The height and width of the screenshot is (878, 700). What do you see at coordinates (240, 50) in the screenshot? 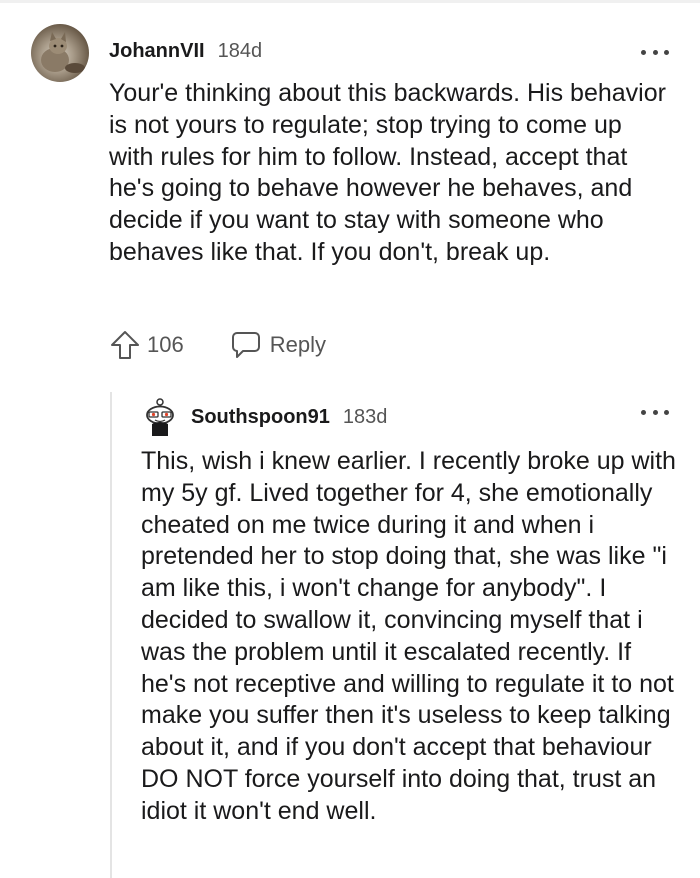
I see `timestamp: 184d` at bounding box center [240, 50].